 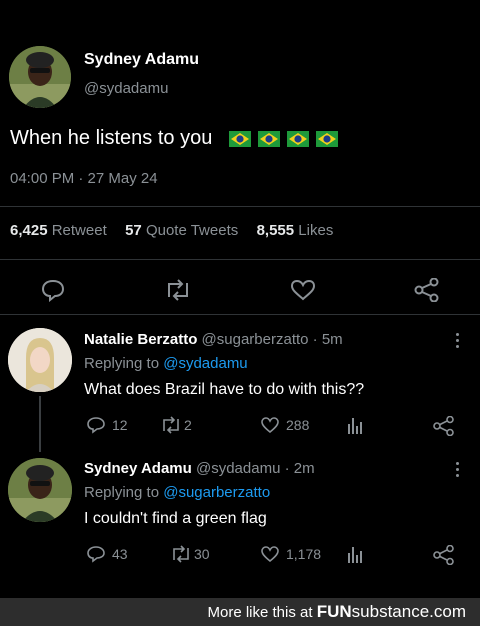 What do you see at coordinates (216, 492) in the screenshot?
I see `replying-to-handle: @sugarberzatto` at bounding box center [216, 492].